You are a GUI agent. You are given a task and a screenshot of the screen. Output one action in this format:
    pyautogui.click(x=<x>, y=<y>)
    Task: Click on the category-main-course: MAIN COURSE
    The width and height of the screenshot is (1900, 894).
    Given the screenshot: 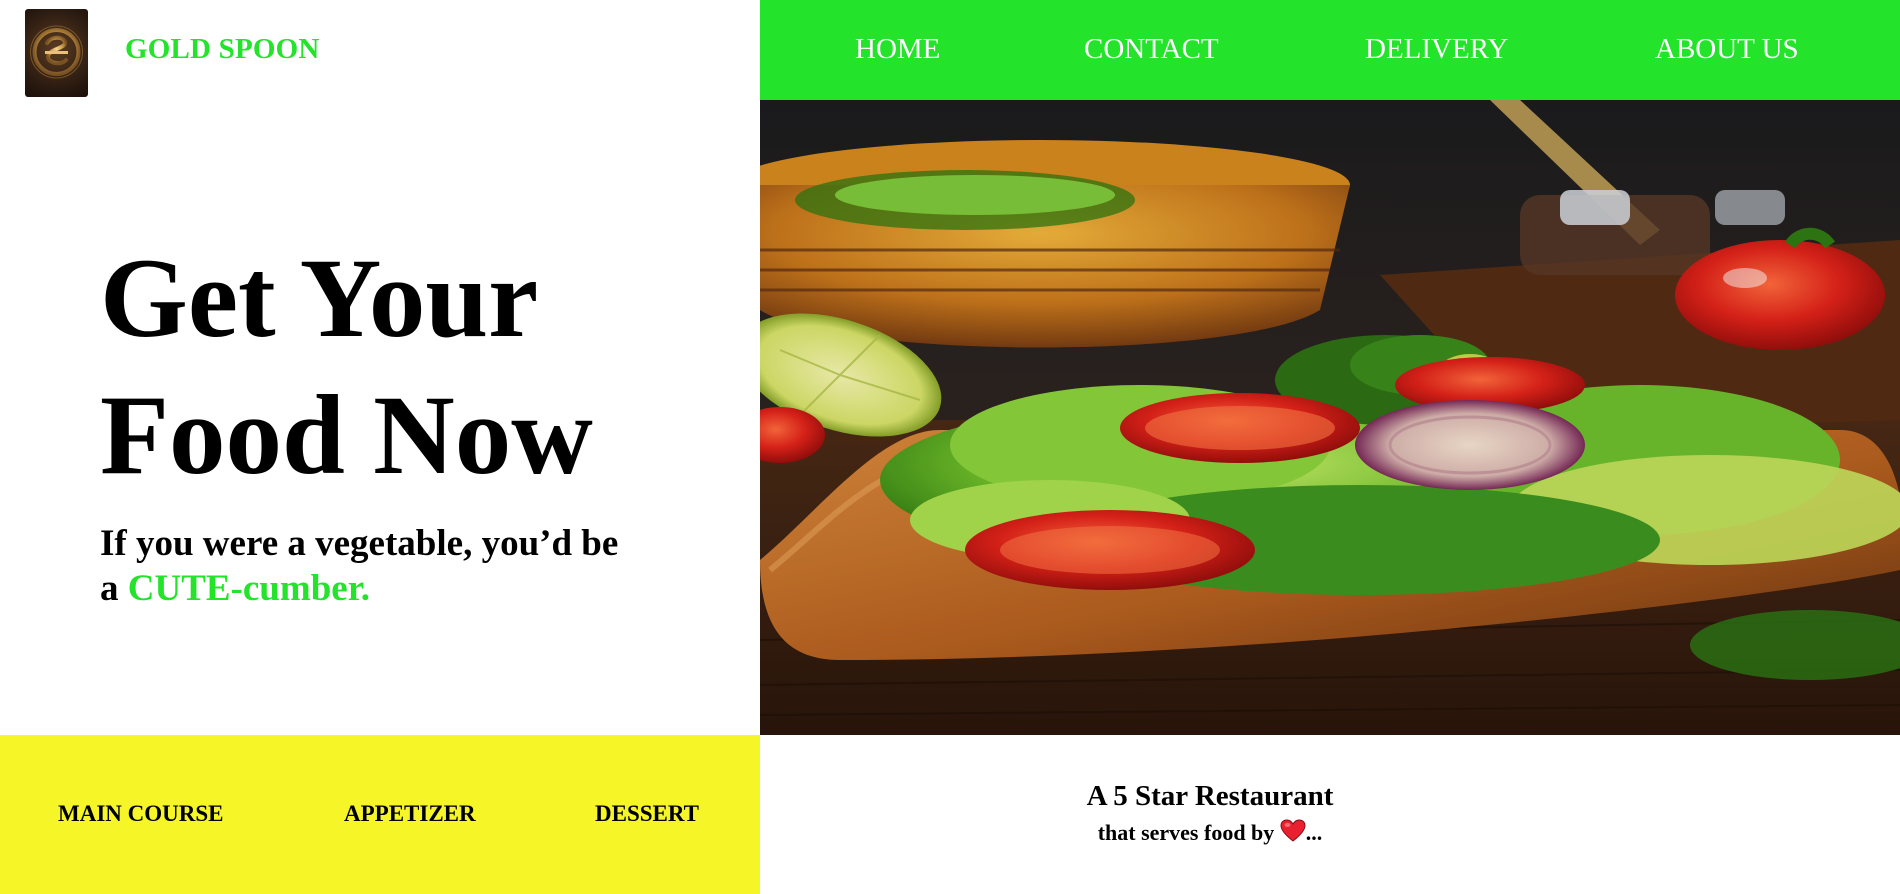 What is the action you would take?
    pyautogui.click(x=140, y=814)
    